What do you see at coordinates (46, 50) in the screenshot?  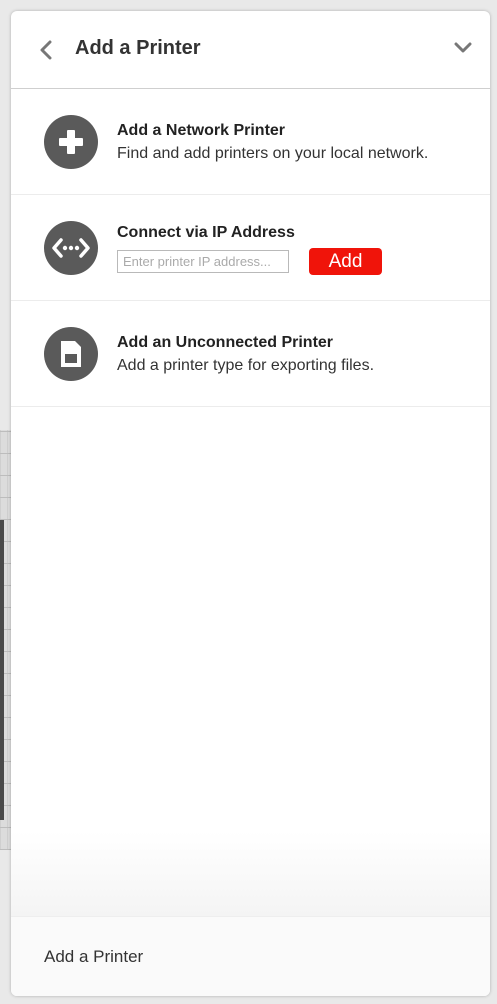 I see `chevron-left-icon` at bounding box center [46, 50].